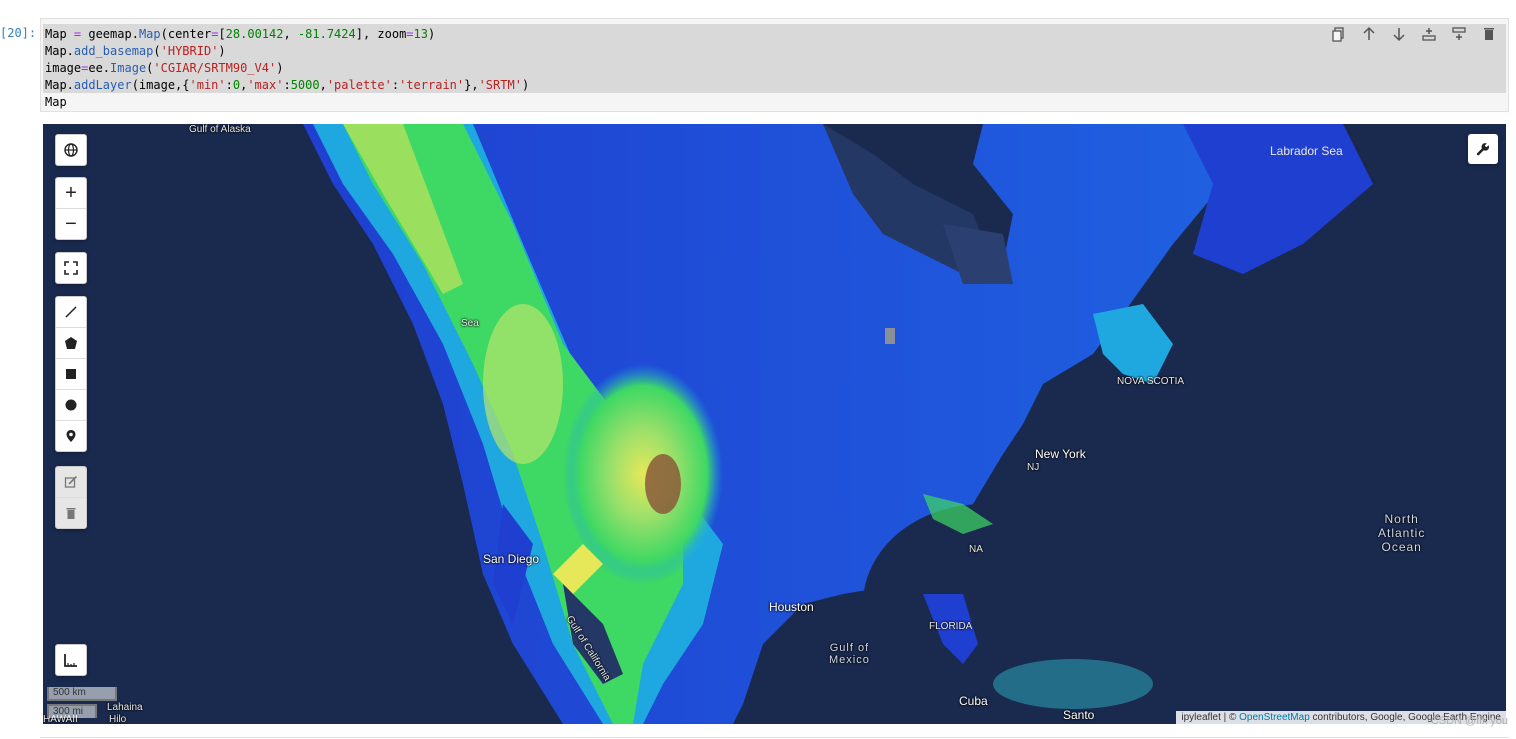  Describe the element at coordinates (207, 85) in the screenshot. I see `code-token: 'min'` at that location.